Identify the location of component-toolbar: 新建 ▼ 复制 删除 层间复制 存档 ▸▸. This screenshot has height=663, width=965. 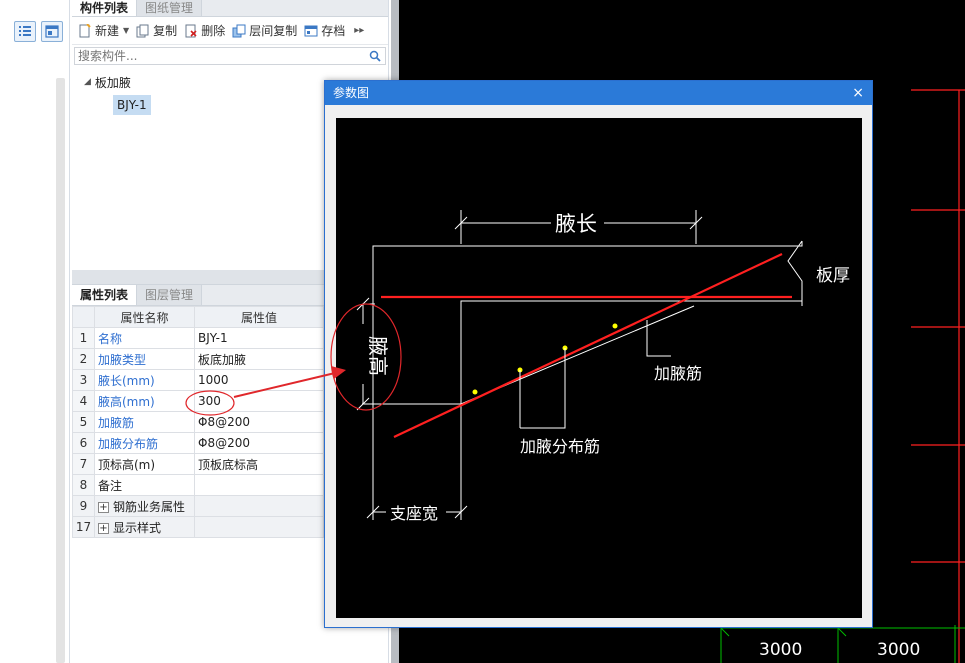
(230, 31).